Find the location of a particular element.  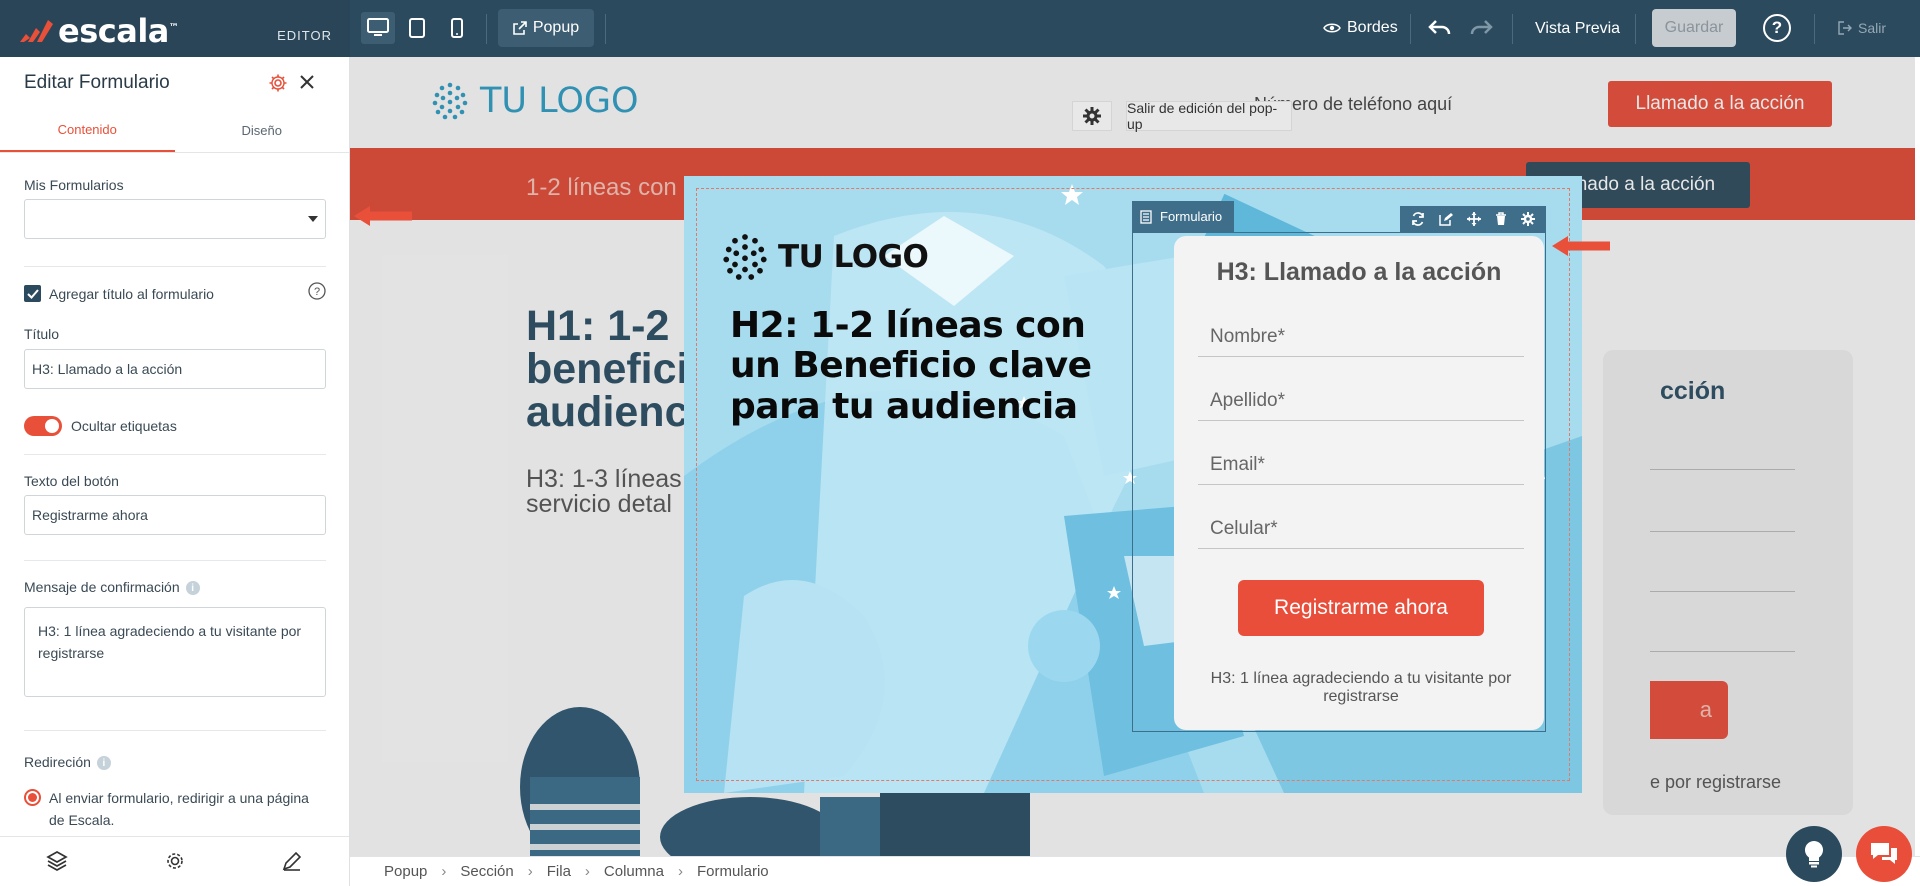

tab-diseno: Diseño is located at coordinates (262, 130).